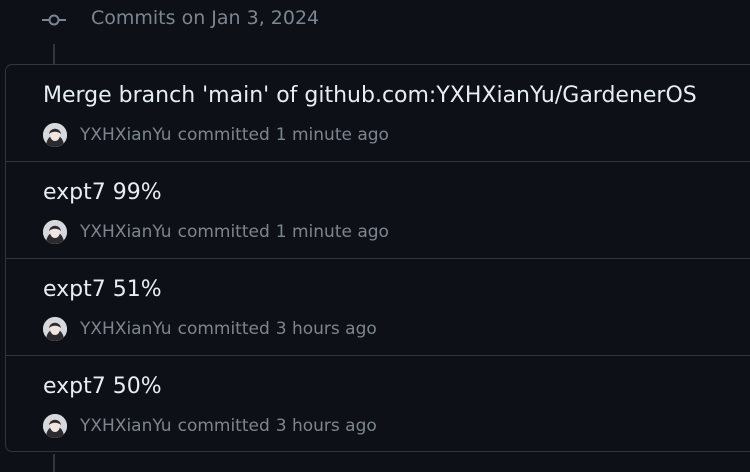 This screenshot has width=750, height=472. Describe the element at coordinates (102, 192) in the screenshot. I see `commit-title-link: expt7 99%` at that location.